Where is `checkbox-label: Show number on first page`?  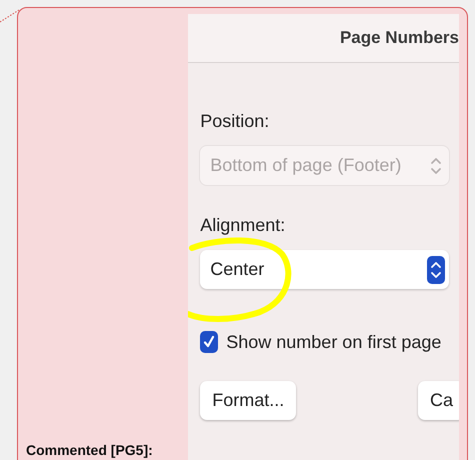 checkbox-label: Show number on first page is located at coordinates (334, 342).